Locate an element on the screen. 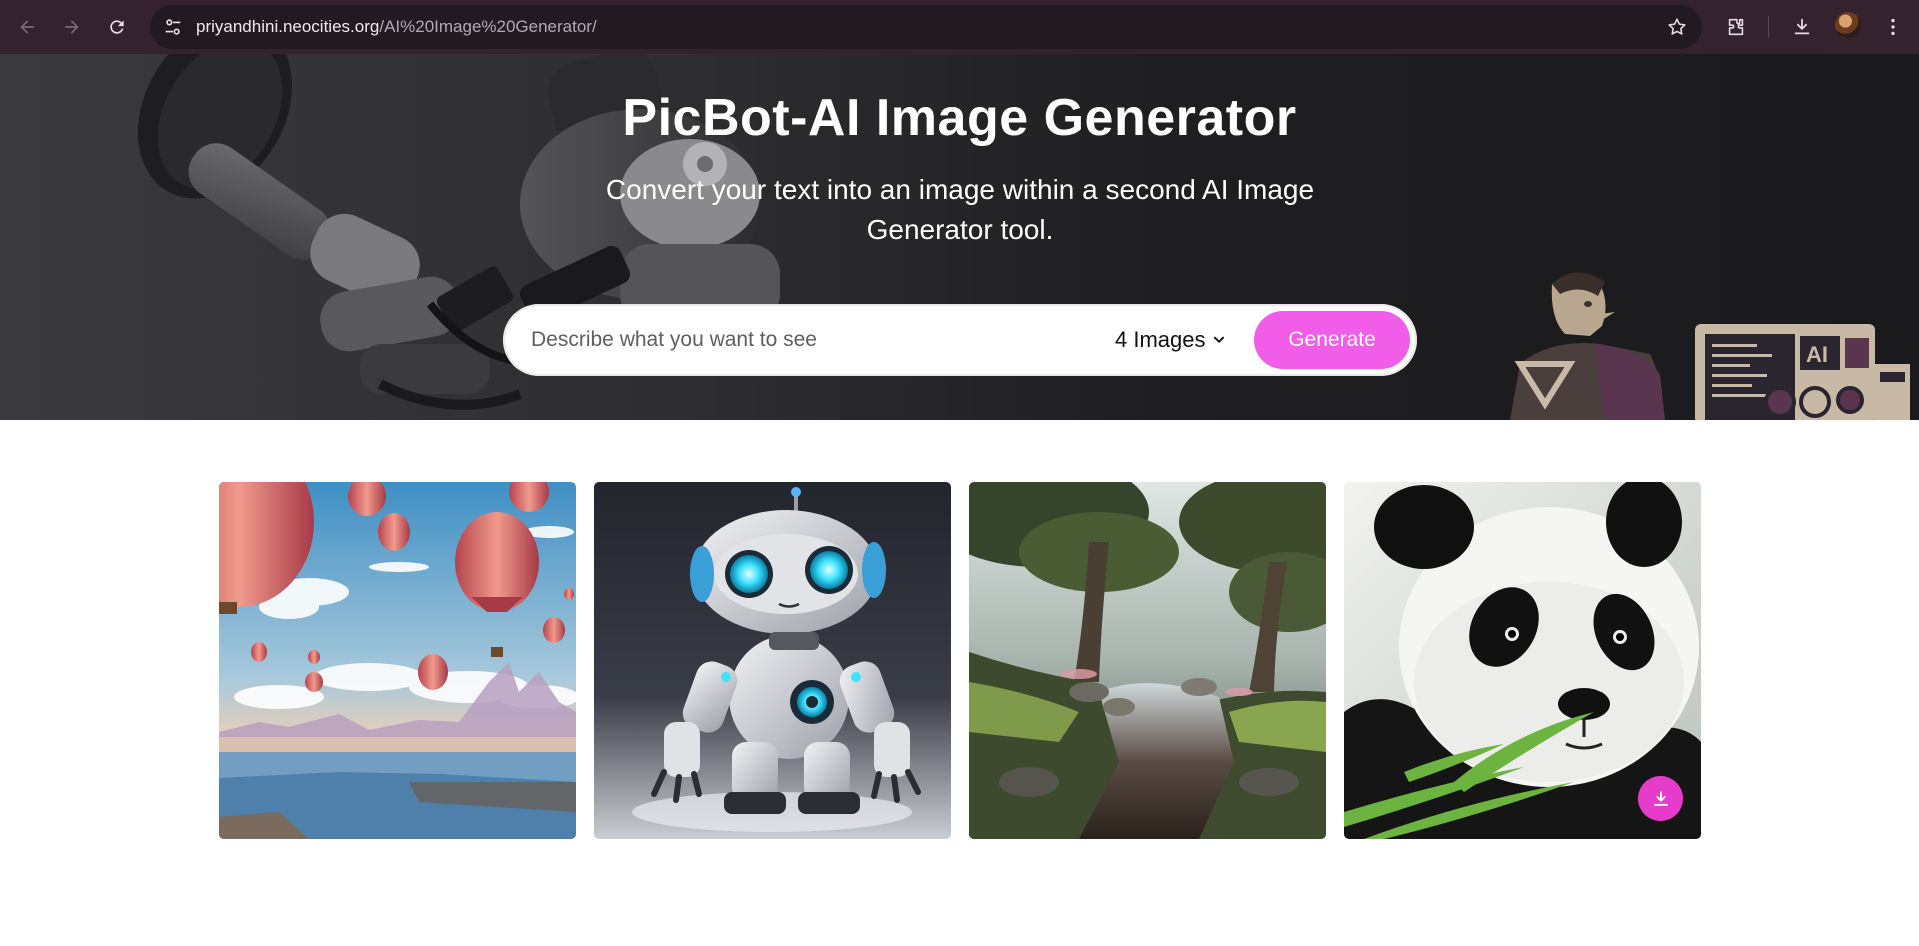 The height and width of the screenshot is (946, 1919). reload-icon is located at coordinates (117, 27).